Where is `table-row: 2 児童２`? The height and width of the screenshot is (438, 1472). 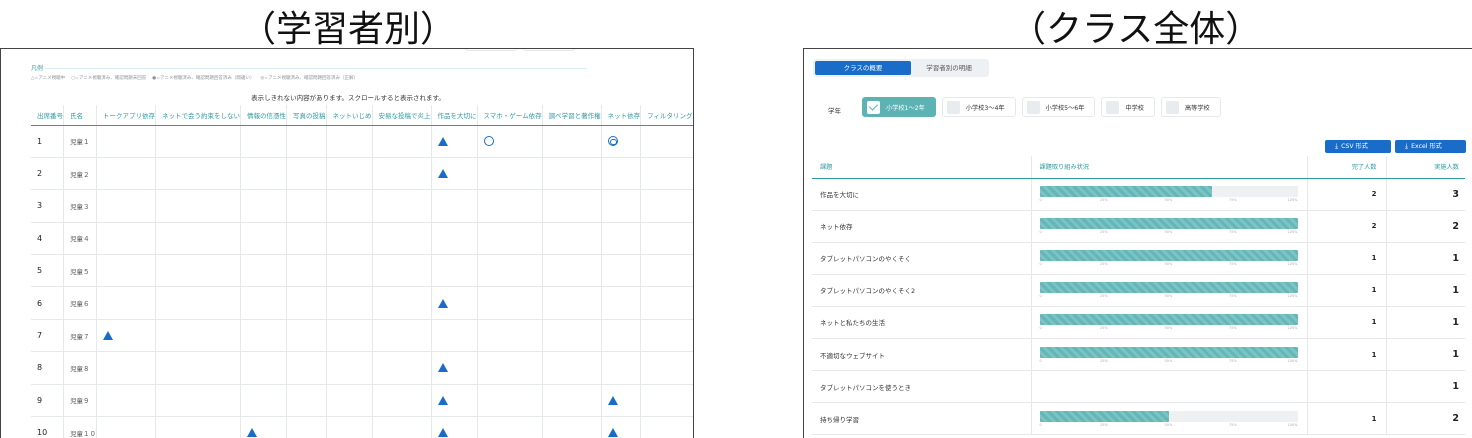 table-row: 2 児童２ is located at coordinates (362, 174).